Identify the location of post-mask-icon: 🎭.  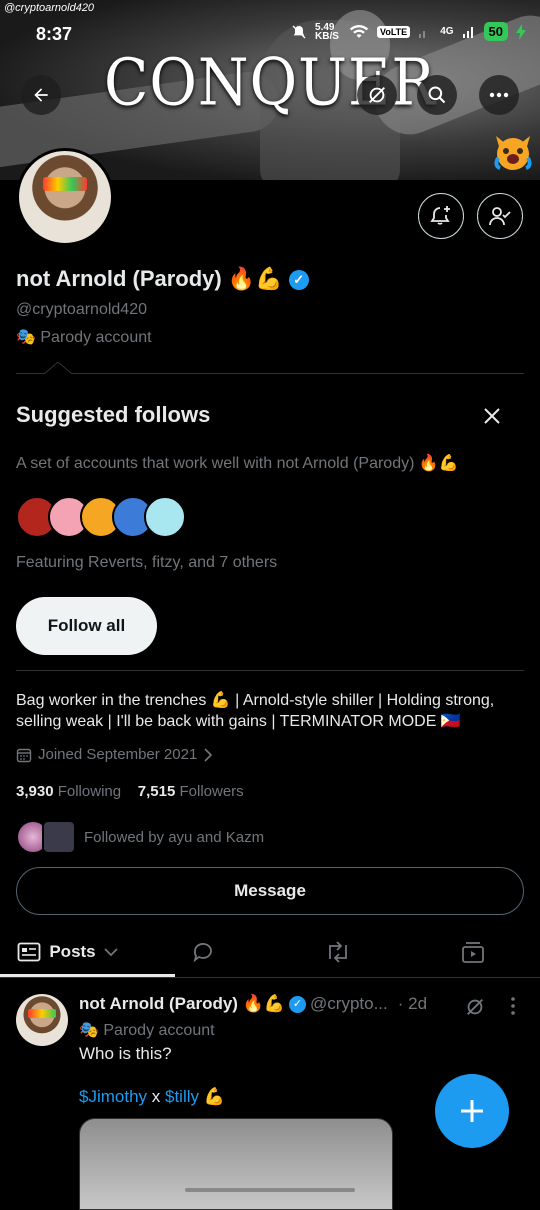
(89, 1030).